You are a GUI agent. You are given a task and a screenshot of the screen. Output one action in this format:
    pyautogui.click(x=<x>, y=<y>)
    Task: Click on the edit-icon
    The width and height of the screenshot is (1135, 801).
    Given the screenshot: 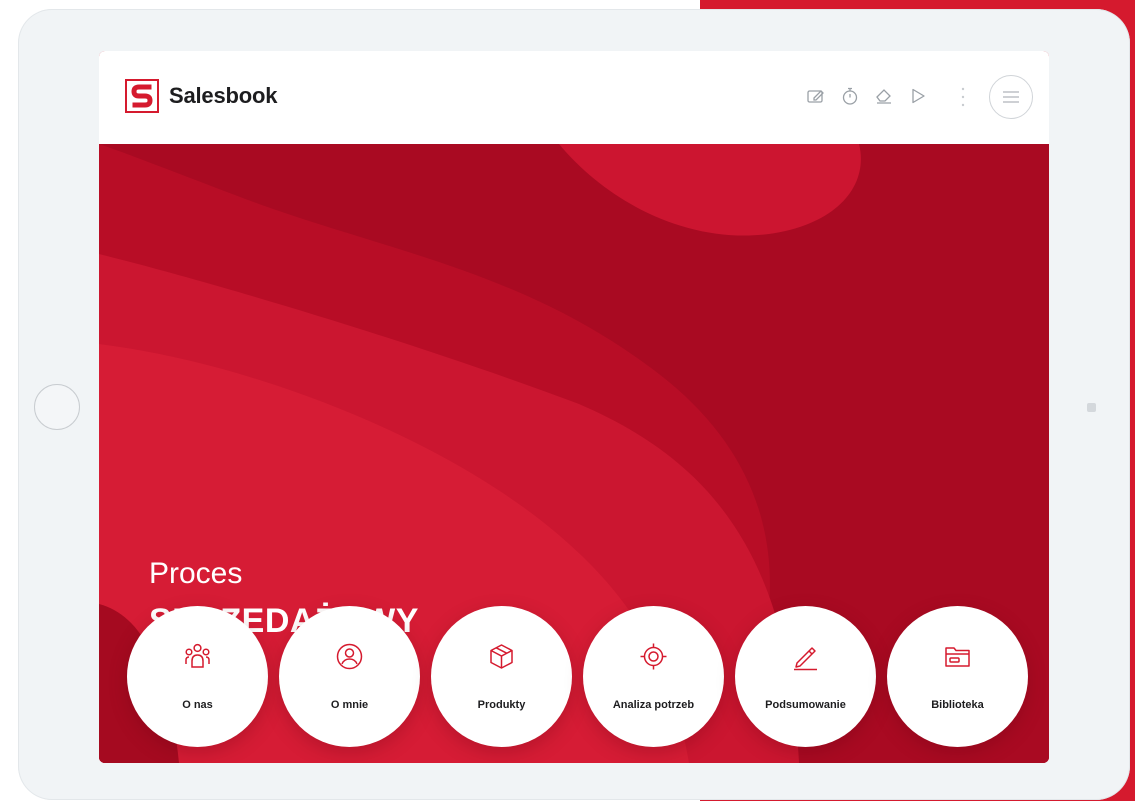 What is the action you would take?
    pyautogui.click(x=816, y=96)
    